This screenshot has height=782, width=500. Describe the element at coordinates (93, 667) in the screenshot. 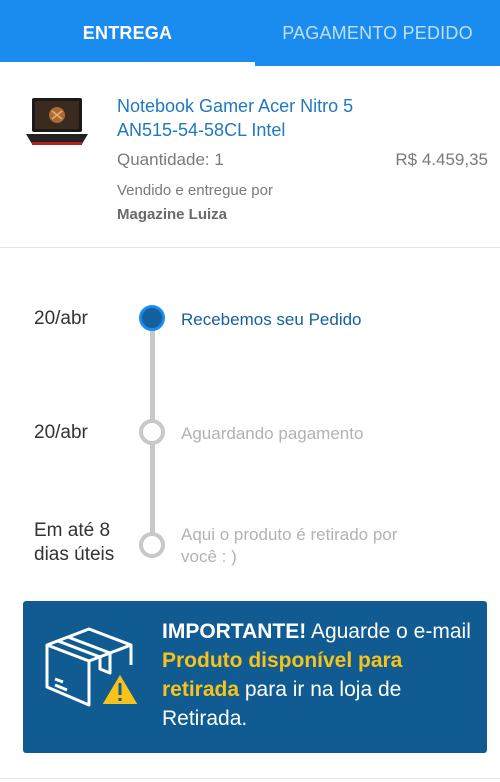

I see `package-warning-icon` at that location.